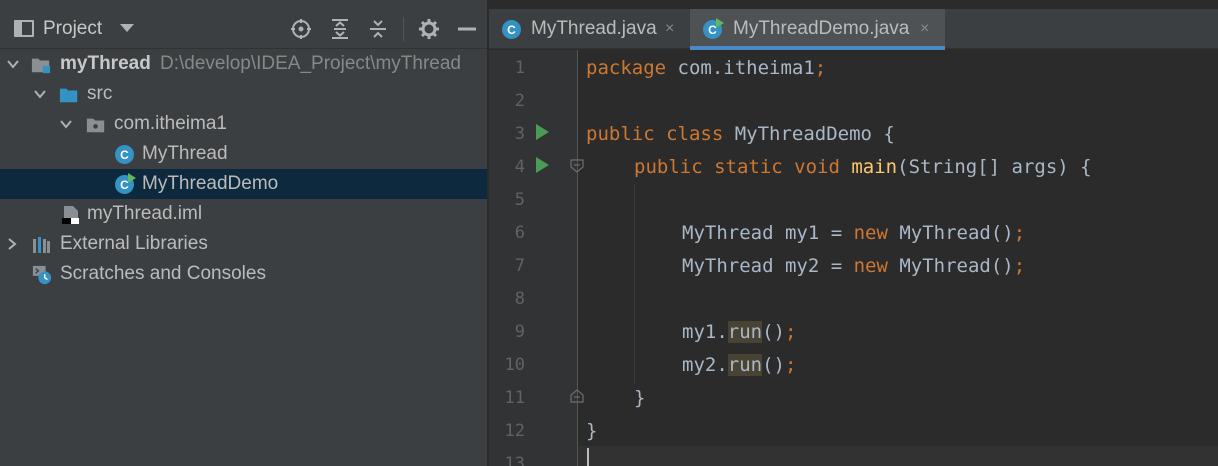  Describe the element at coordinates (243, 154) in the screenshot. I see `tree-item-mythread: C MyThread` at that location.